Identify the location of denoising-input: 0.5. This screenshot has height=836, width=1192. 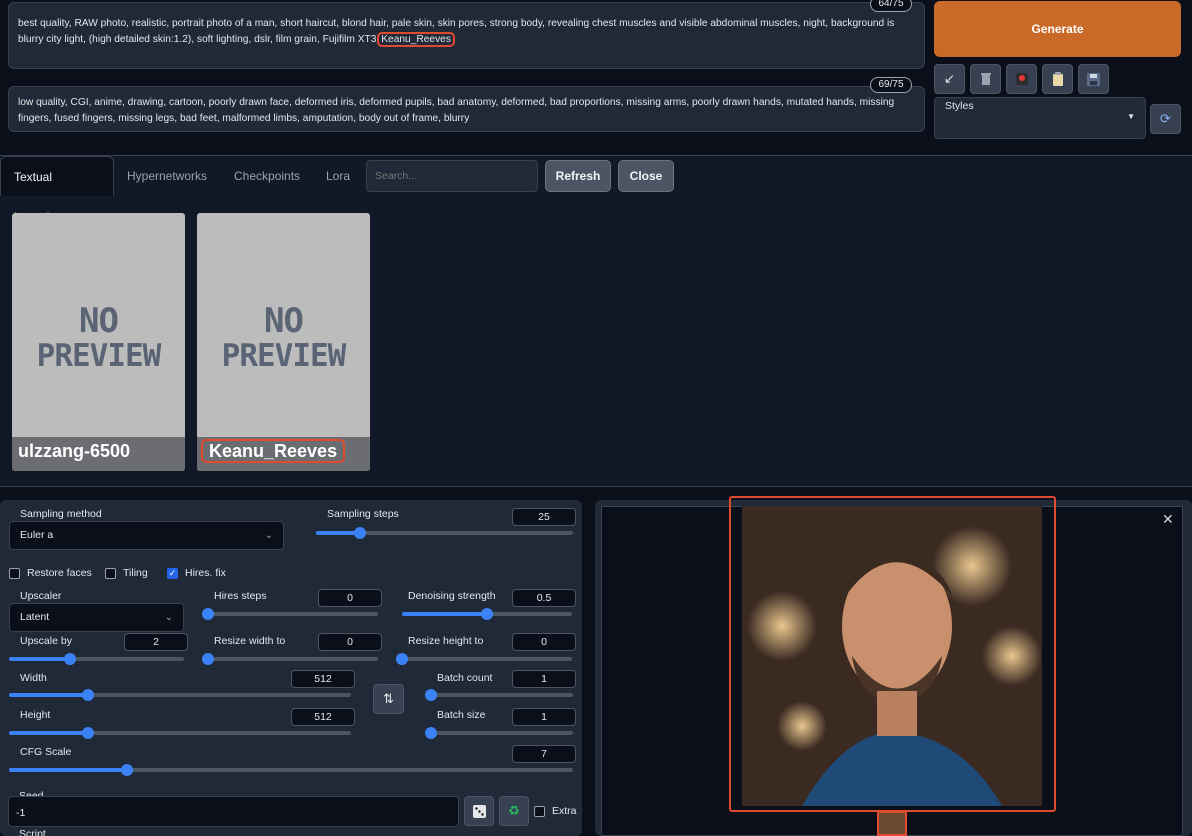
(544, 598).